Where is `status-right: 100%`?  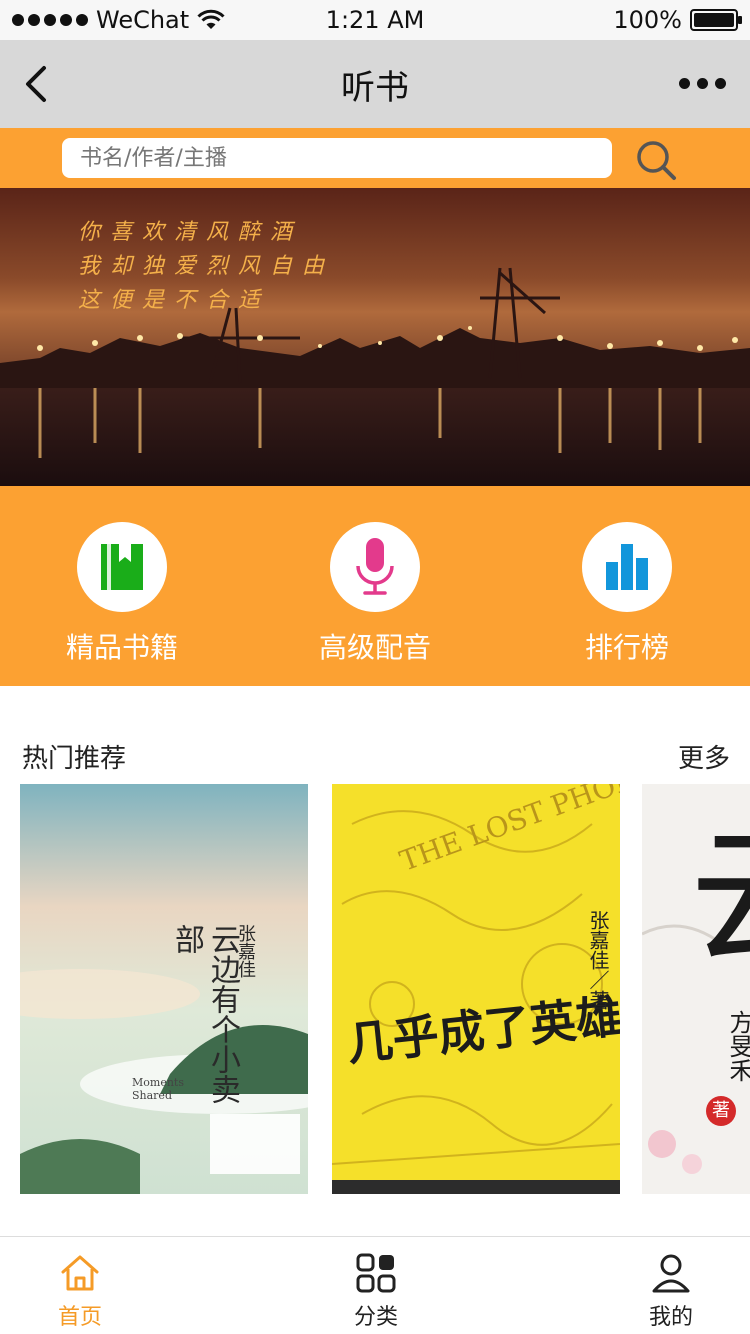 status-right: 100% is located at coordinates (677, 20).